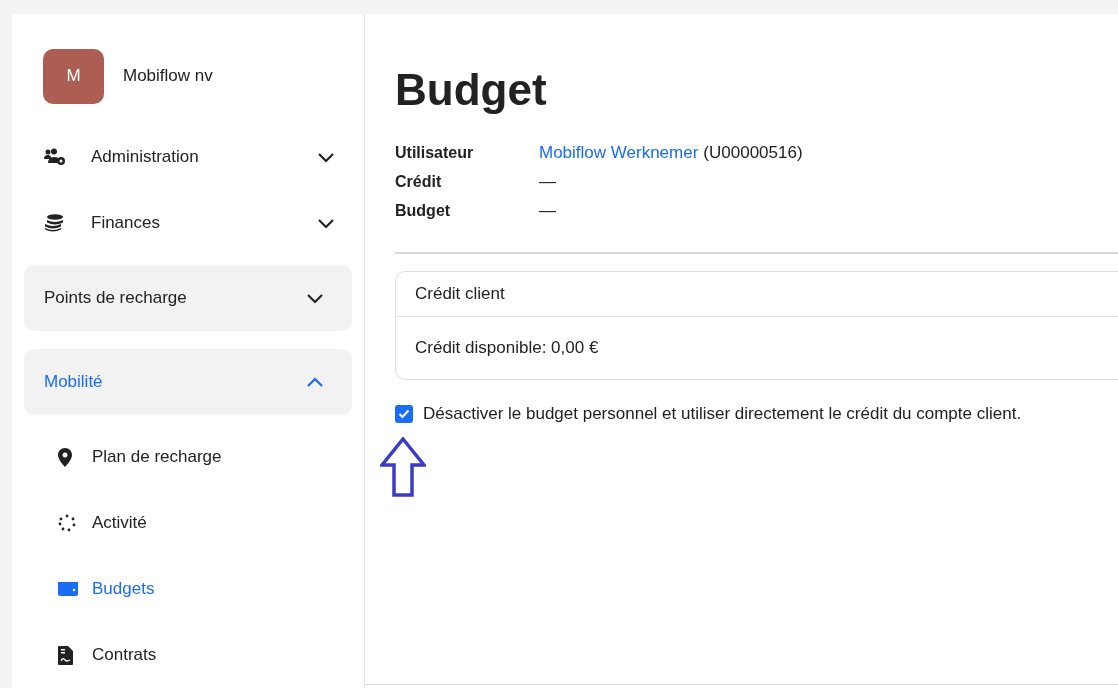 The image size is (1118, 688). What do you see at coordinates (94, 655) in the screenshot?
I see `menu-link: Contrats` at bounding box center [94, 655].